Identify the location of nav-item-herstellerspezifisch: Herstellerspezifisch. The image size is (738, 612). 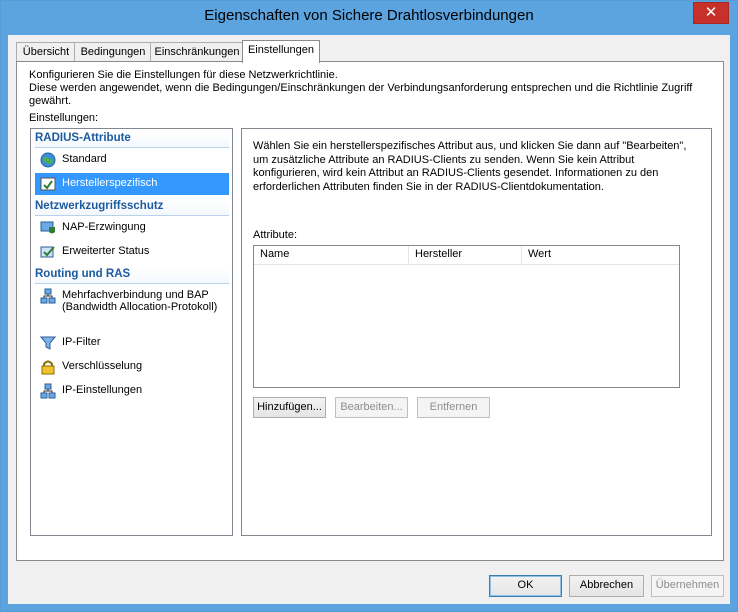
(132, 184).